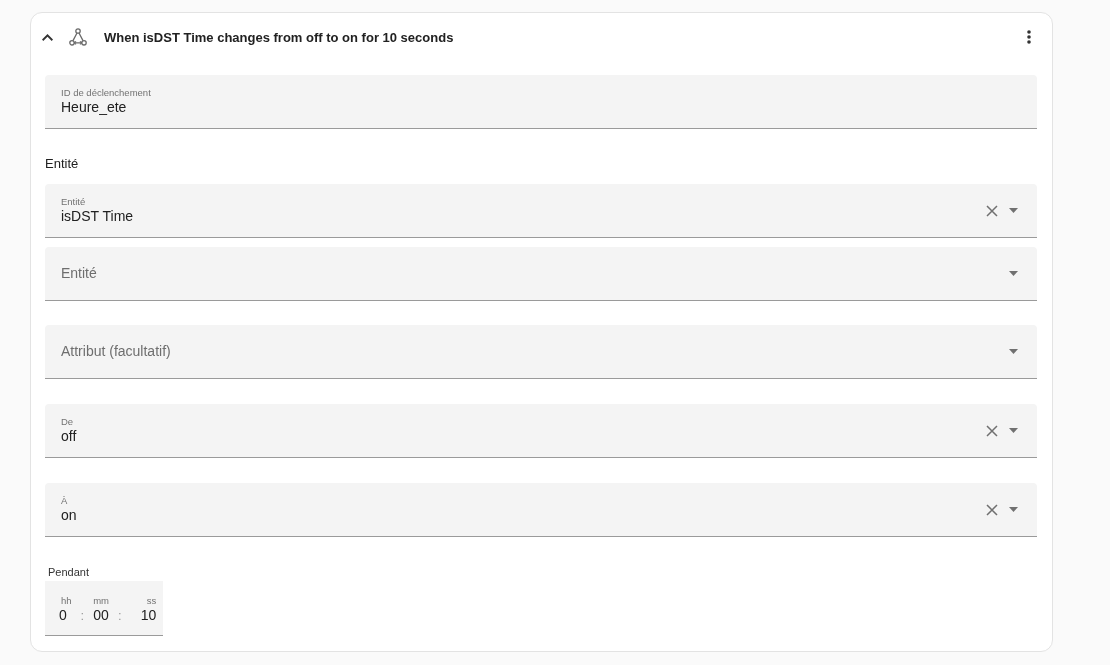  What do you see at coordinates (541, 510) in the screenshot?
I see `dropdown-field: À on` at bounding box center [541, 510].